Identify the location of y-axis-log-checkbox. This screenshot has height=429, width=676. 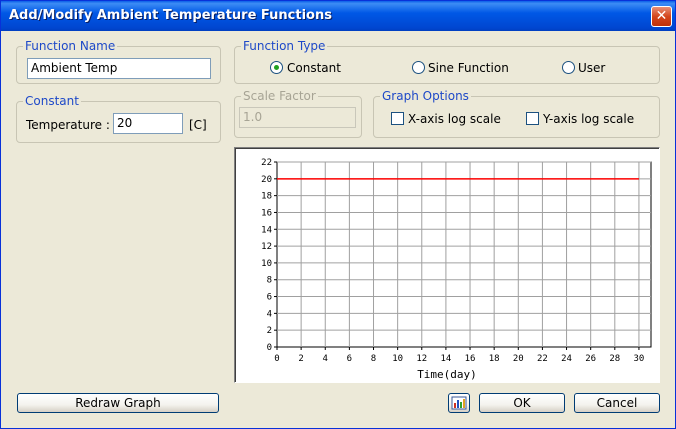
(532, 118).